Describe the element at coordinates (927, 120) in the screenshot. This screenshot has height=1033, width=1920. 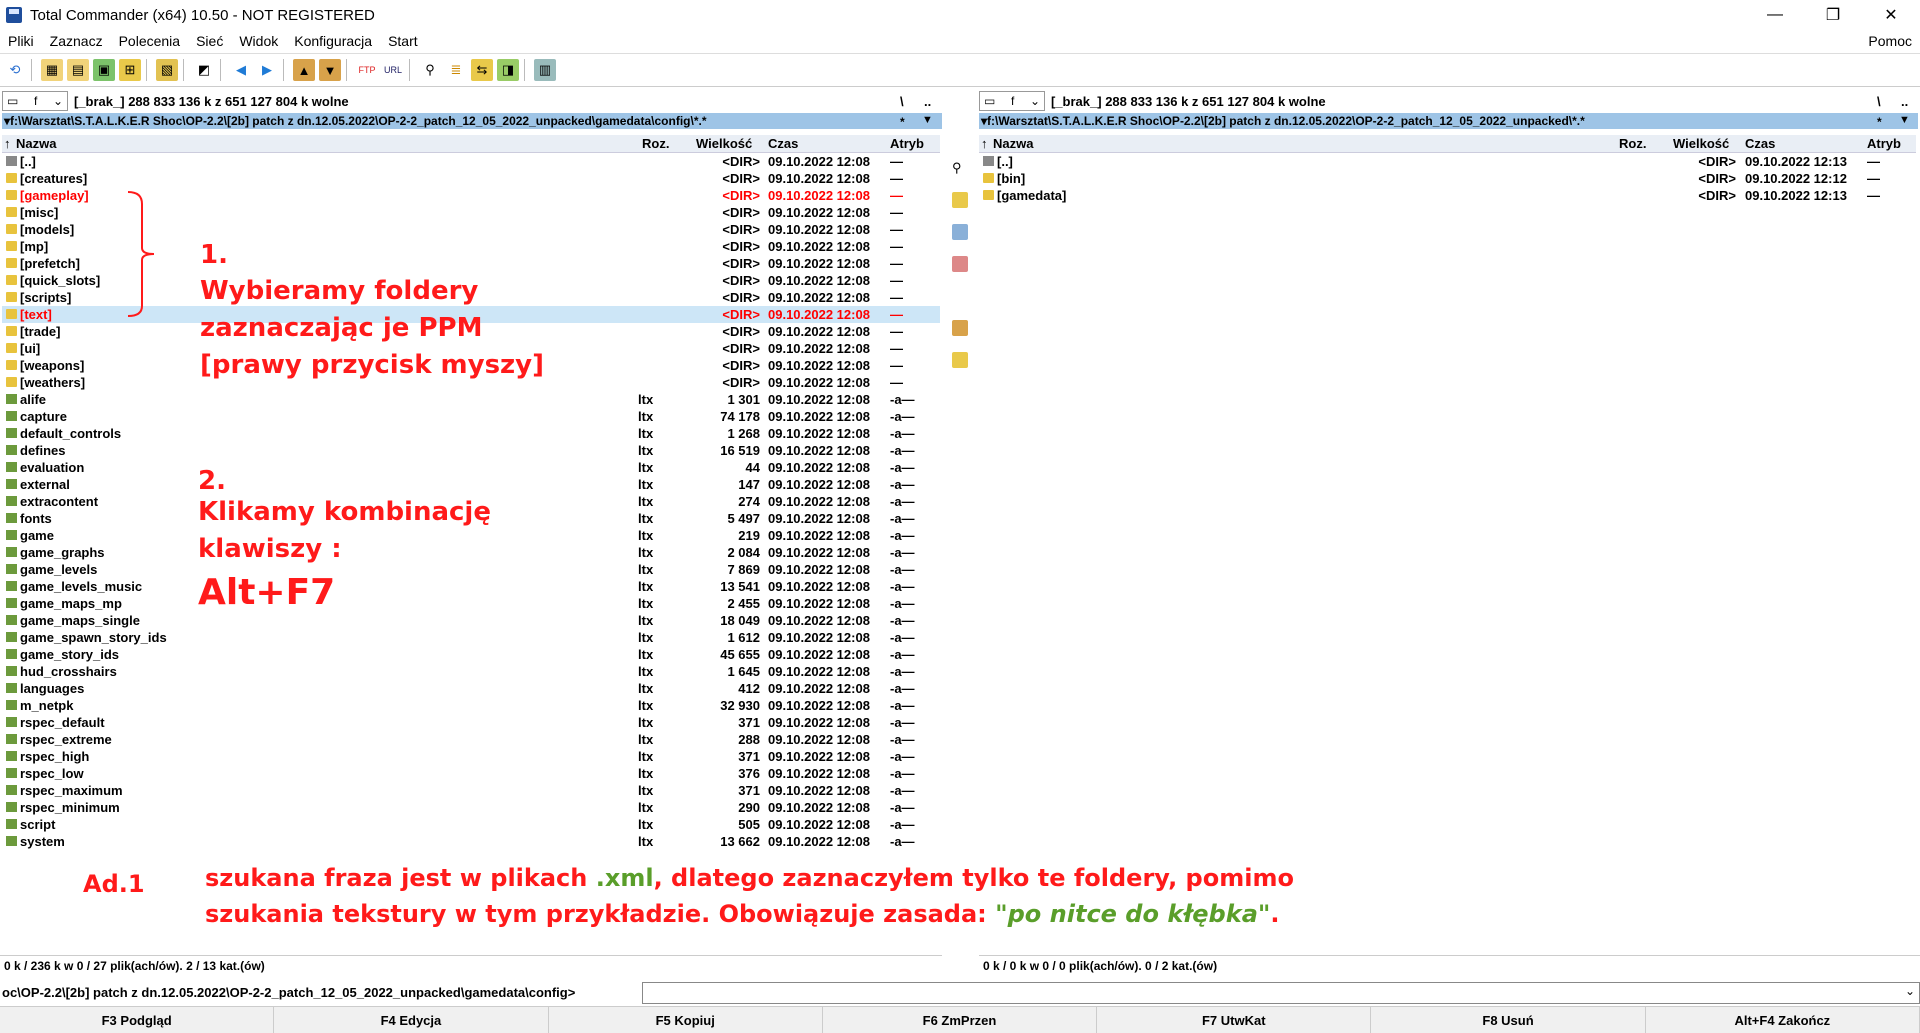
I see `left-hotlist-chevron-icon: ▼` at that location.